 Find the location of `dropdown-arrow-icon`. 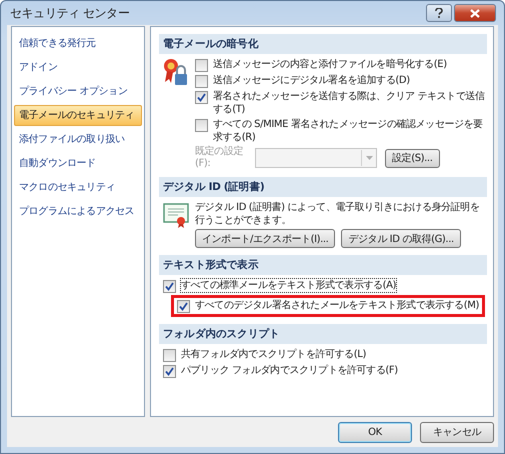

dropdown-arrow-icon is located at coordinates (369, 158).